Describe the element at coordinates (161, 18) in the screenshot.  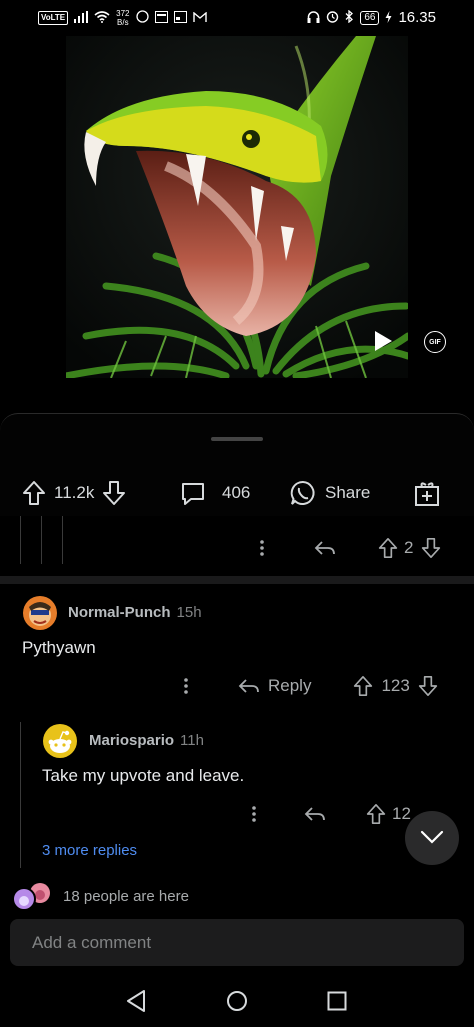
I see `news-notification-icon` at that location.